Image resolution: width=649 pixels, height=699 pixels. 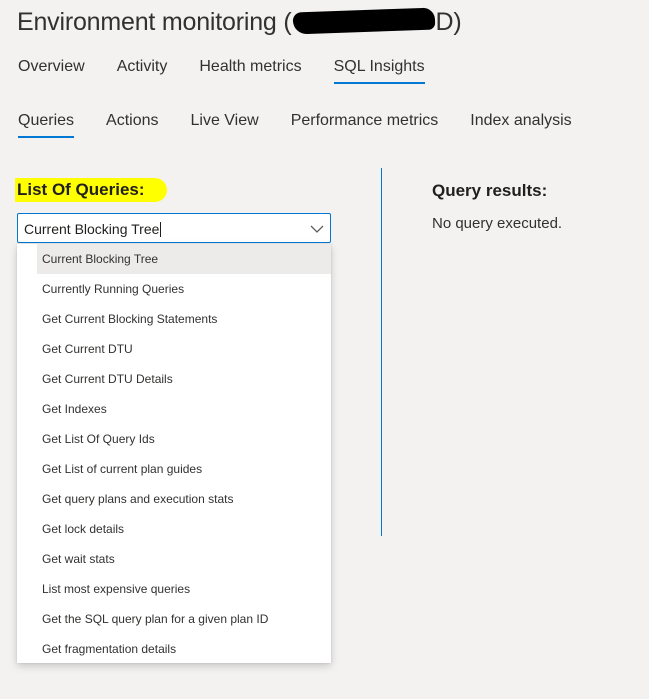 I want to click on query-option-get-query-plans-and-execution-stats: Get query plans and execution stats, so click(x=184, y=499).